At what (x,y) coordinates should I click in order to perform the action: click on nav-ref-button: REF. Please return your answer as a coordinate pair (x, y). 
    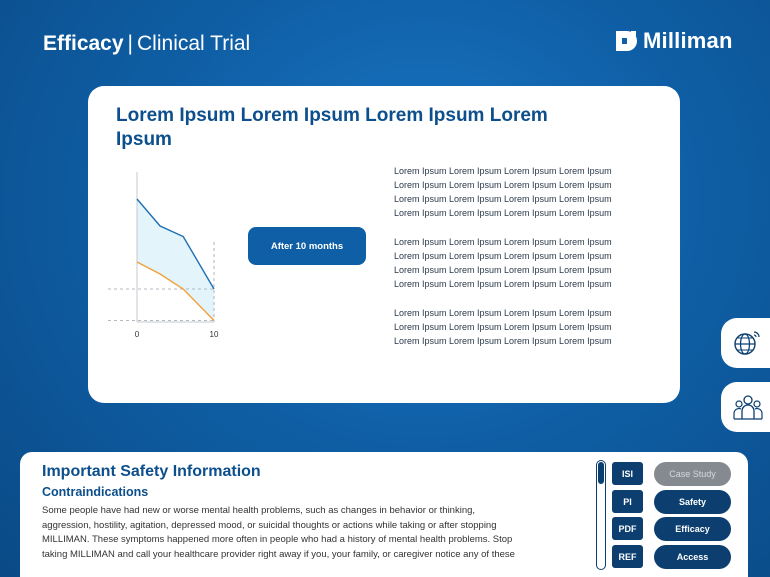
    Looking at the image, I should click on (627, 556).